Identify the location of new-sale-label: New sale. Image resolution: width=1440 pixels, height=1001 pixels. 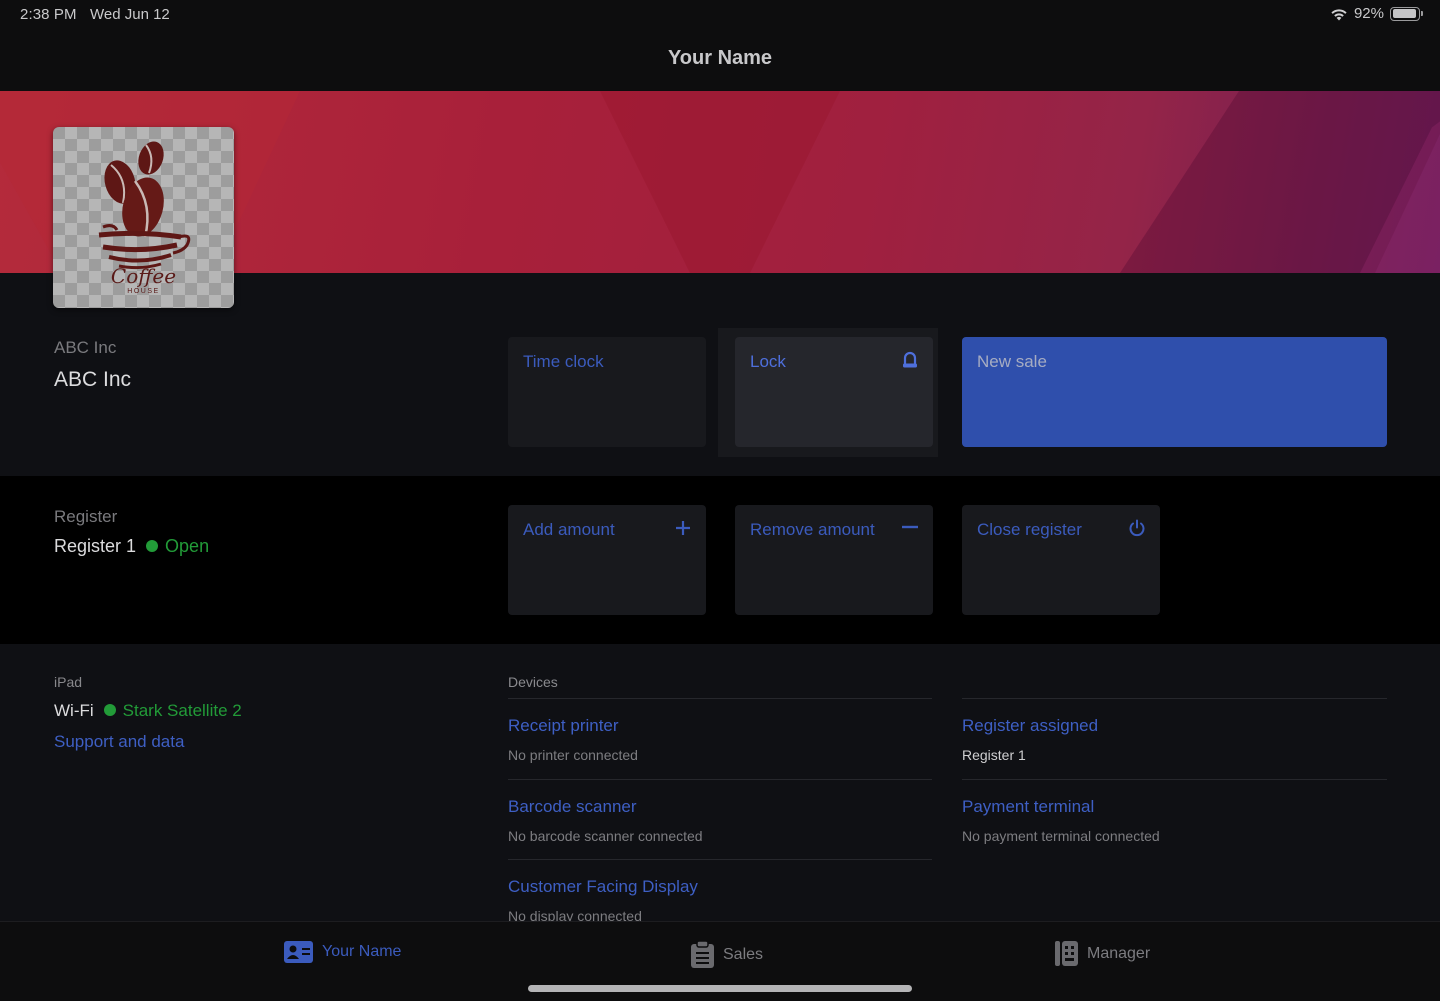
(1012, 361).